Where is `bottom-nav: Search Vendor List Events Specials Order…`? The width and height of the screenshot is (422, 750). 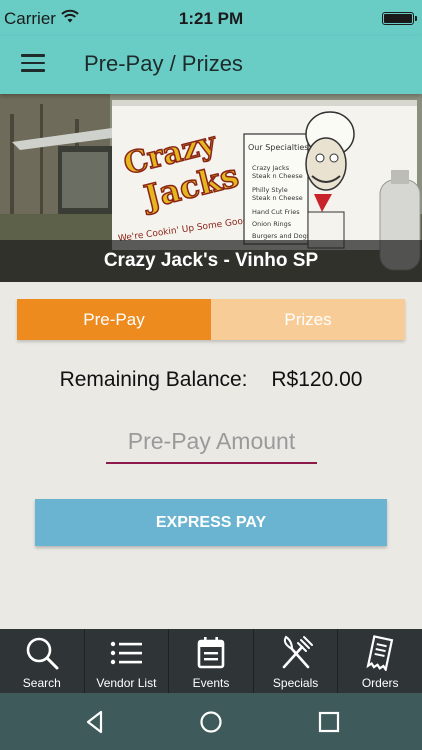
bottom-nav: Search Vendor List Events Specials Order… is located at coordinates (211, 661).